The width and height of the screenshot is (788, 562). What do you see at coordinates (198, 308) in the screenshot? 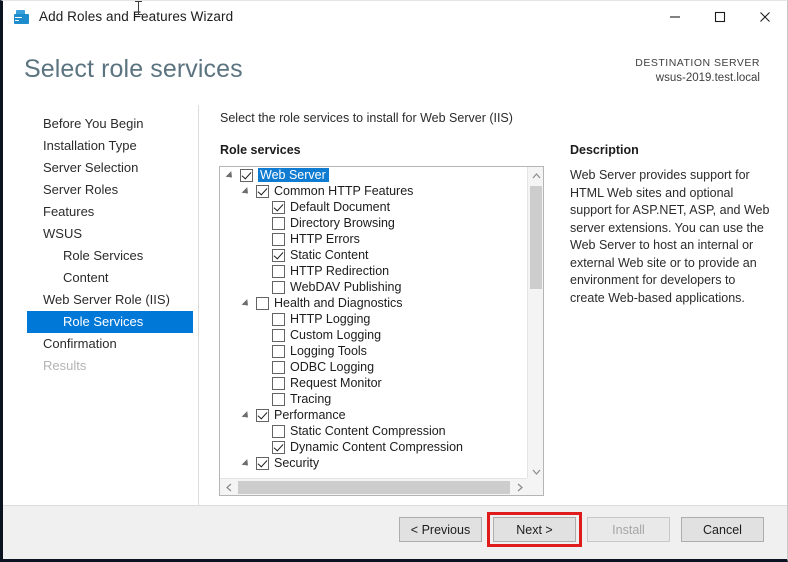
I see `nav-divider` at bounding box center [198, 308].